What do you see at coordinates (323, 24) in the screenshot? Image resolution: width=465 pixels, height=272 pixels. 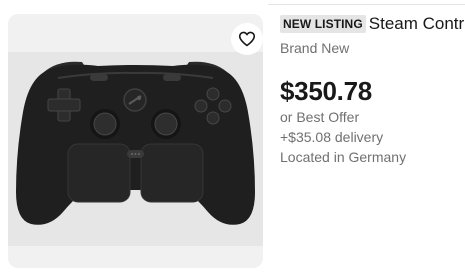 I see `new-listing-badge: NEW LISTING` at bounding box center [323, 24].